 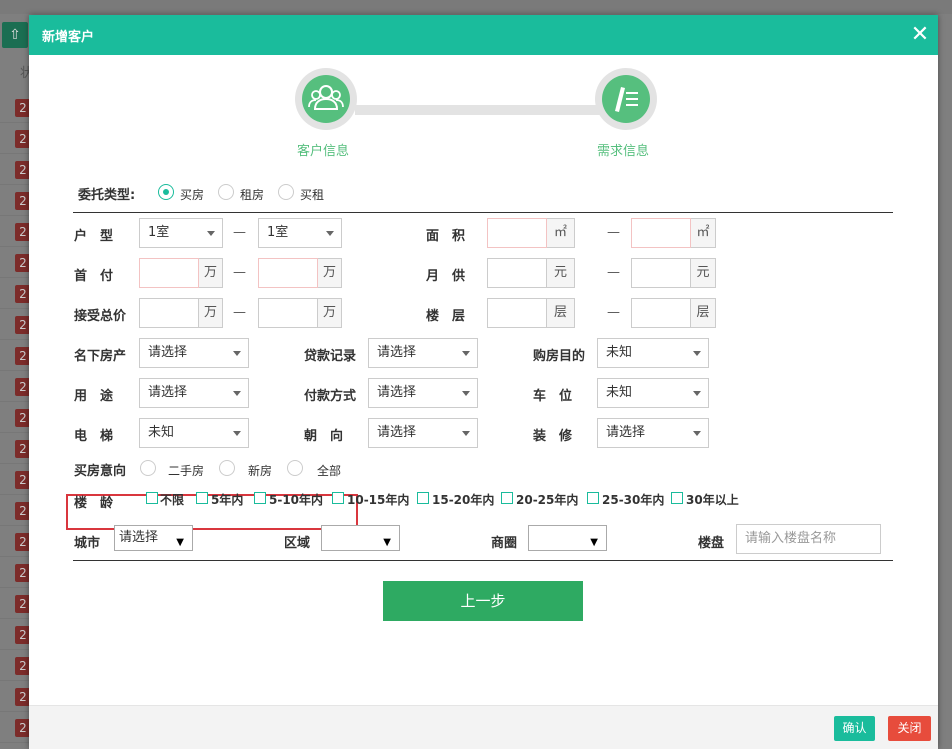 I want to click on elevator-value: 未知, so click(x=161, y=432).